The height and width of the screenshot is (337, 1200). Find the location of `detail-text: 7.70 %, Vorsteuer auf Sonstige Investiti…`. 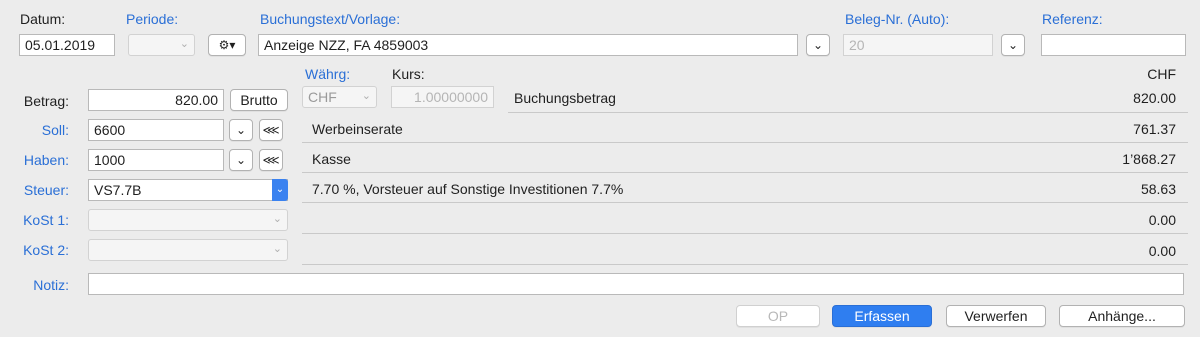

detail-text: 7.70 %, Vorsteuer auf Sonstige Investiti… is located at coordinates (468, 189).